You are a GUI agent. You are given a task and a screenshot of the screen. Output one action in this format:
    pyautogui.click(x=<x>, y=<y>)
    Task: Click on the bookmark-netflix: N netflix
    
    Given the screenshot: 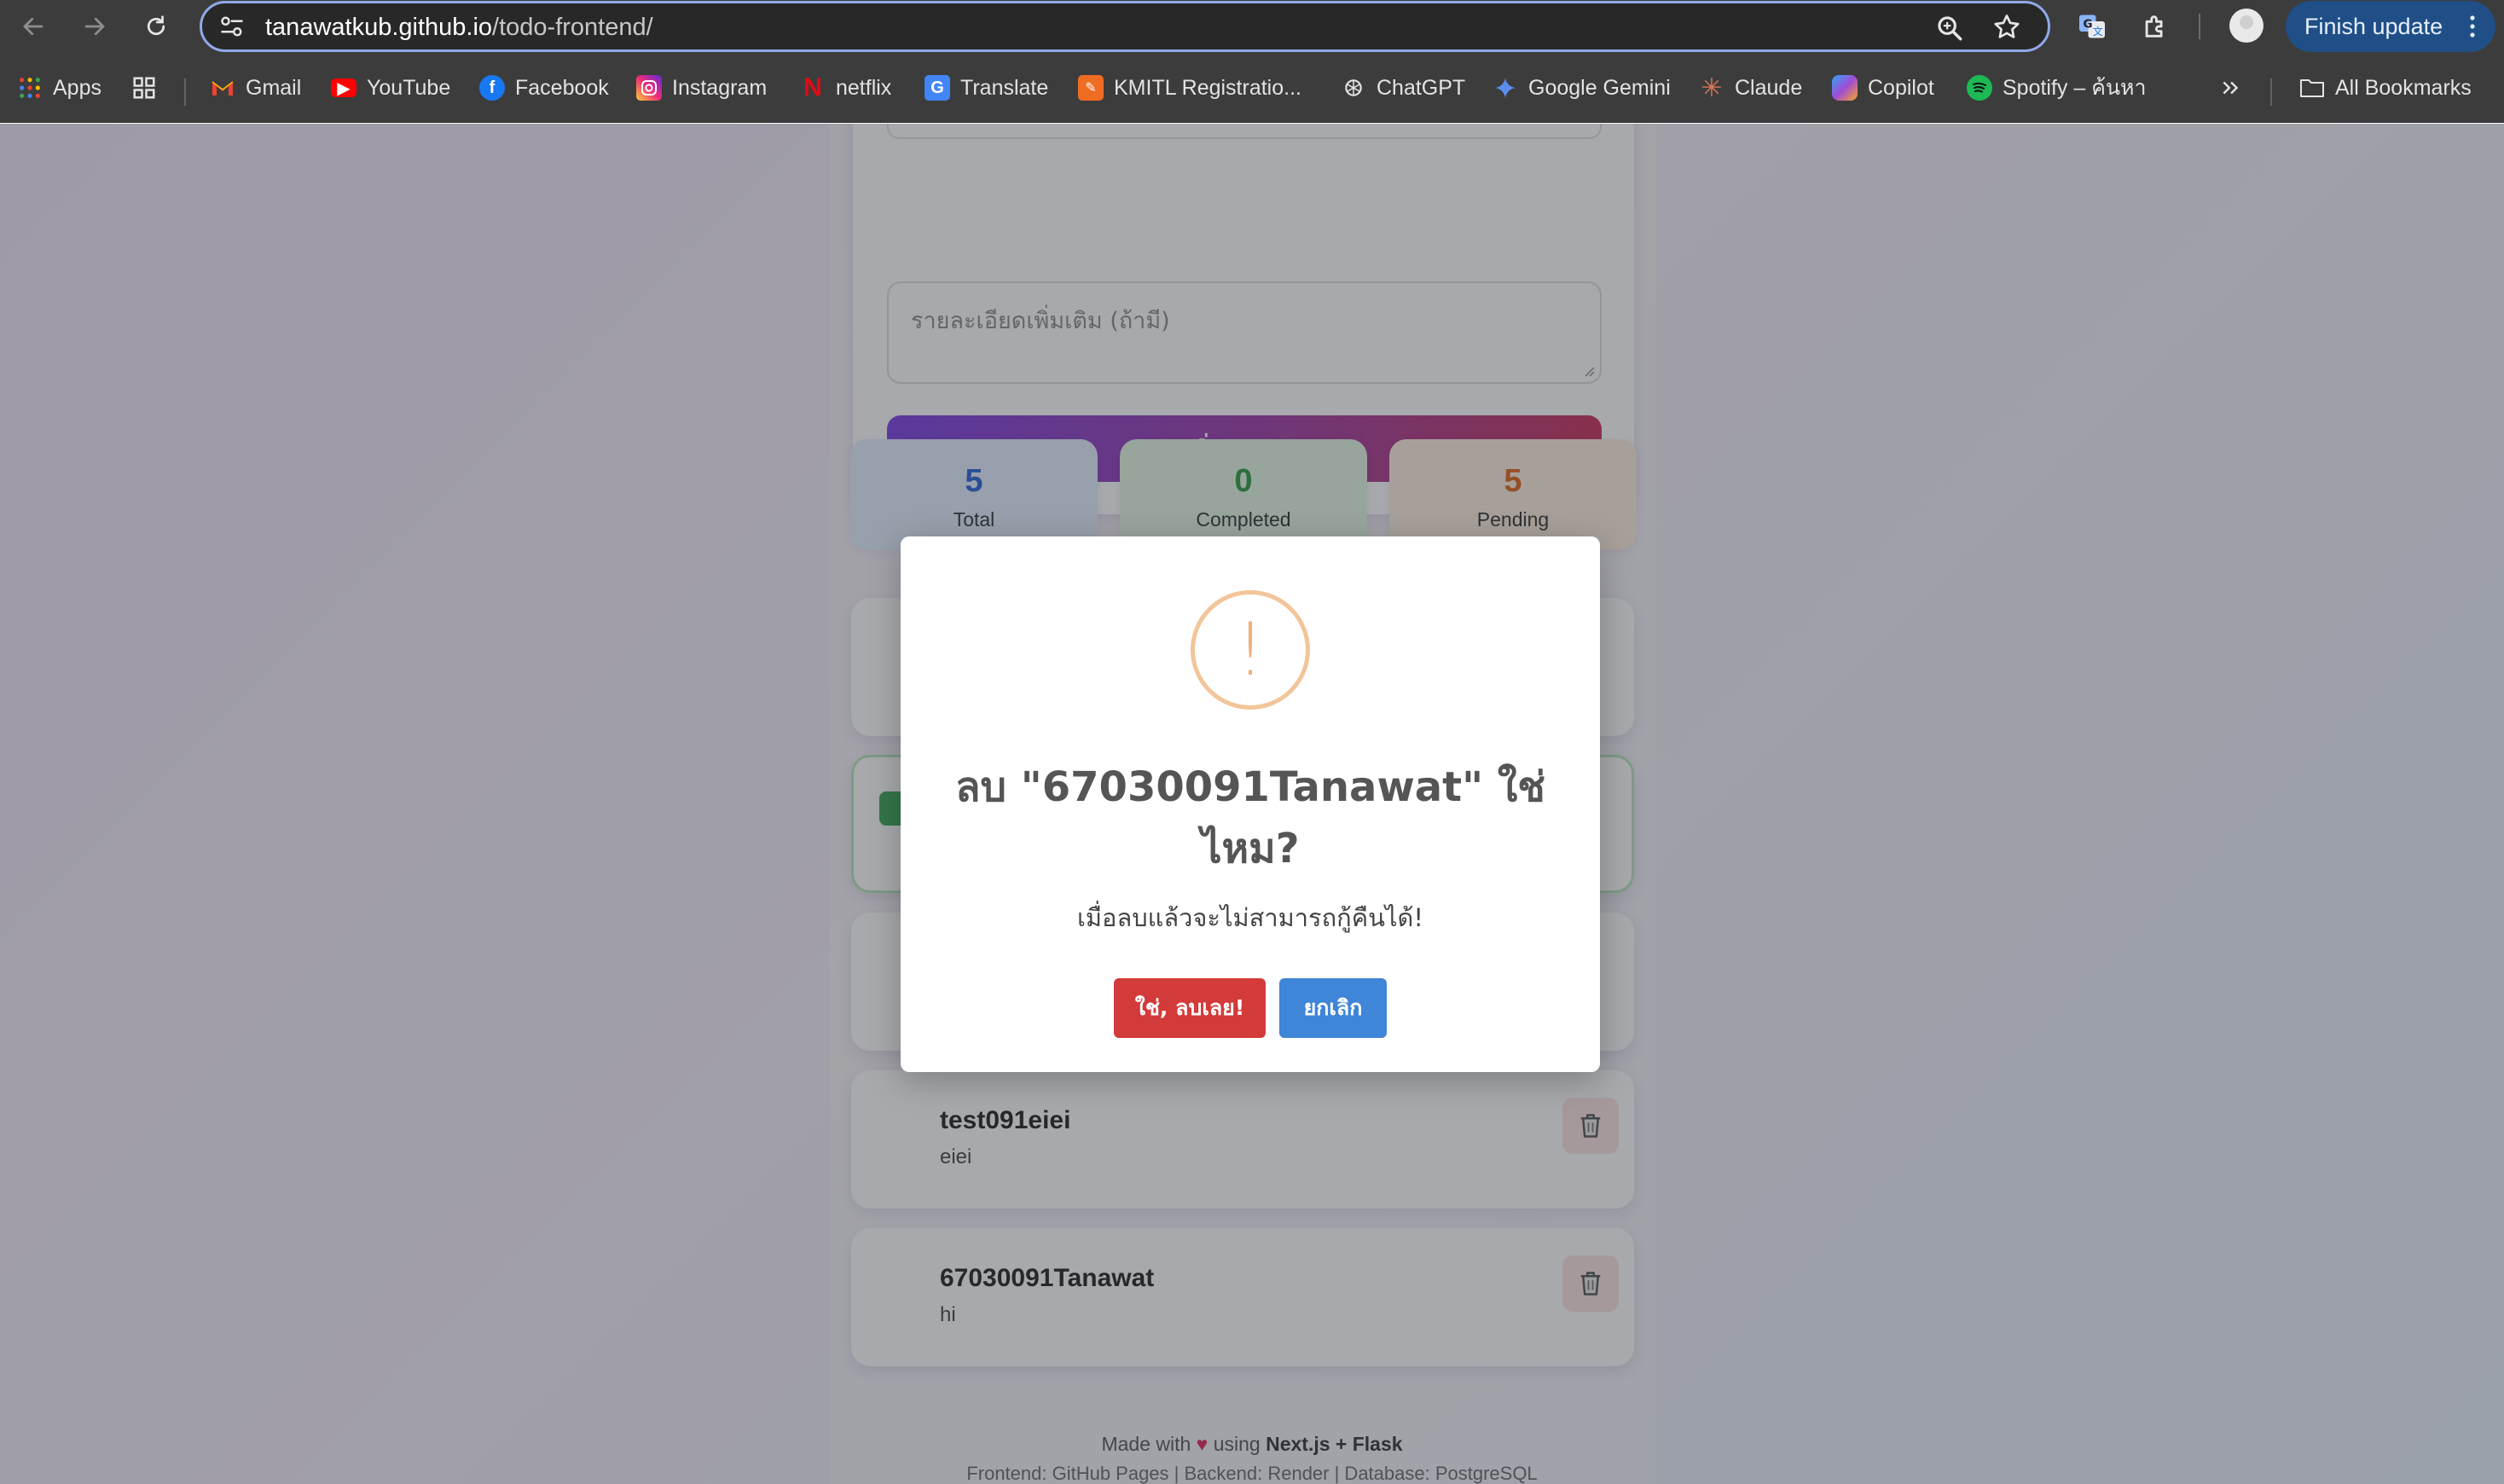 What is the action you would take?
    pyautogui.click(x=846, y=88)
    